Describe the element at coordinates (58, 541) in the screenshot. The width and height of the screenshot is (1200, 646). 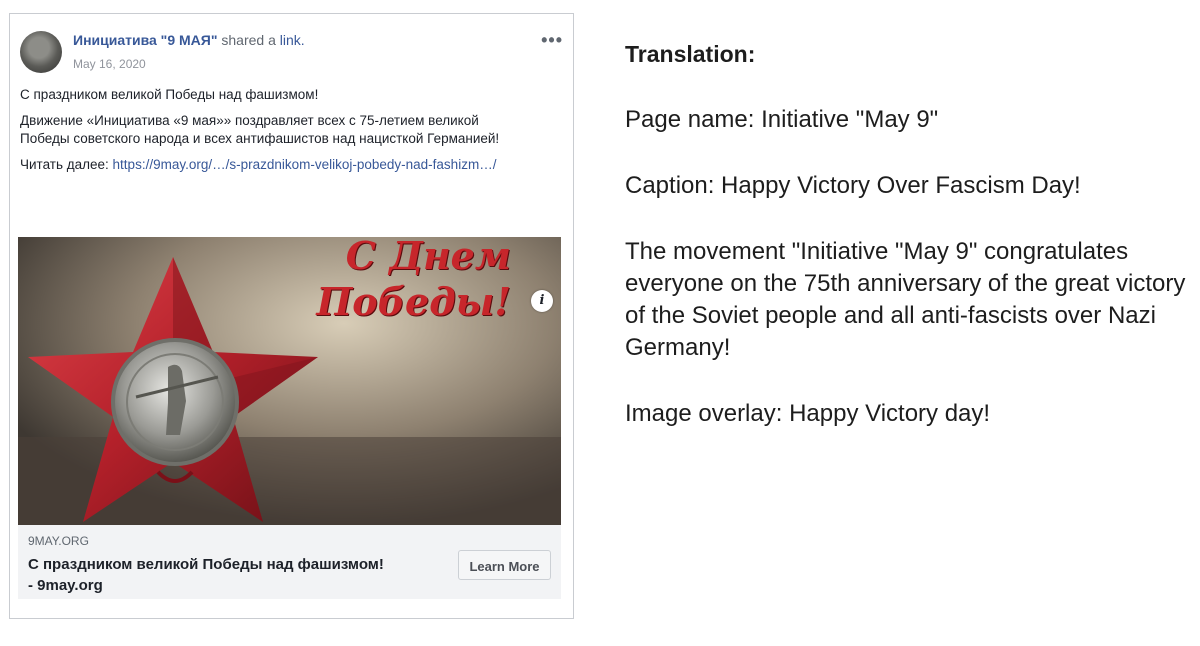
I see `link-domain: 9MAY.ORG` at that location.